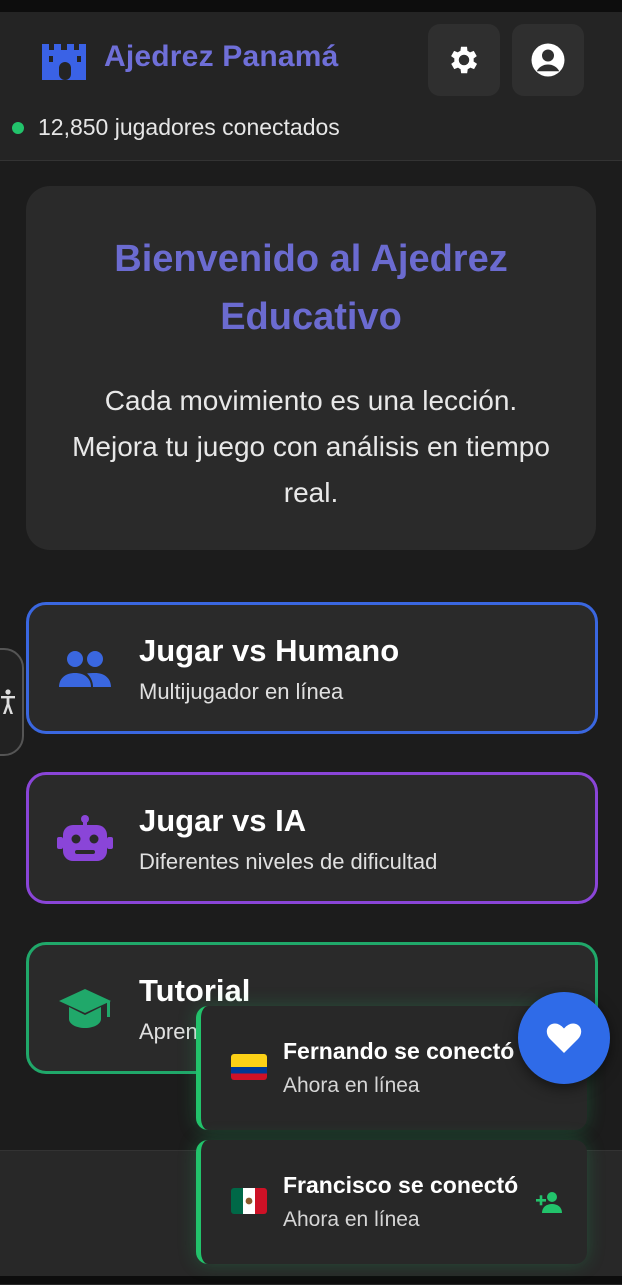  I want to click on online-counter: 12,850 jugadores conectados, so click(176, 127).